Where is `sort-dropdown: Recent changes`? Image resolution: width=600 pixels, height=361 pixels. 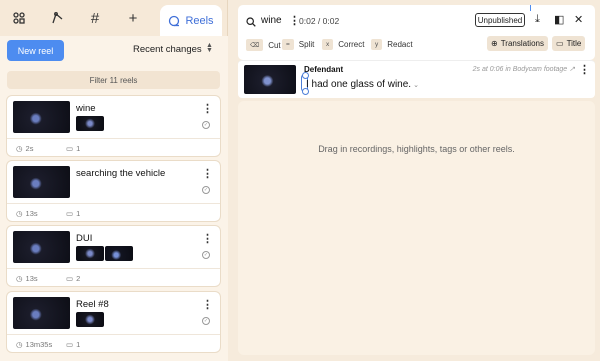
sort-dropdown: Recent changes is located at coordinates (167, 49).